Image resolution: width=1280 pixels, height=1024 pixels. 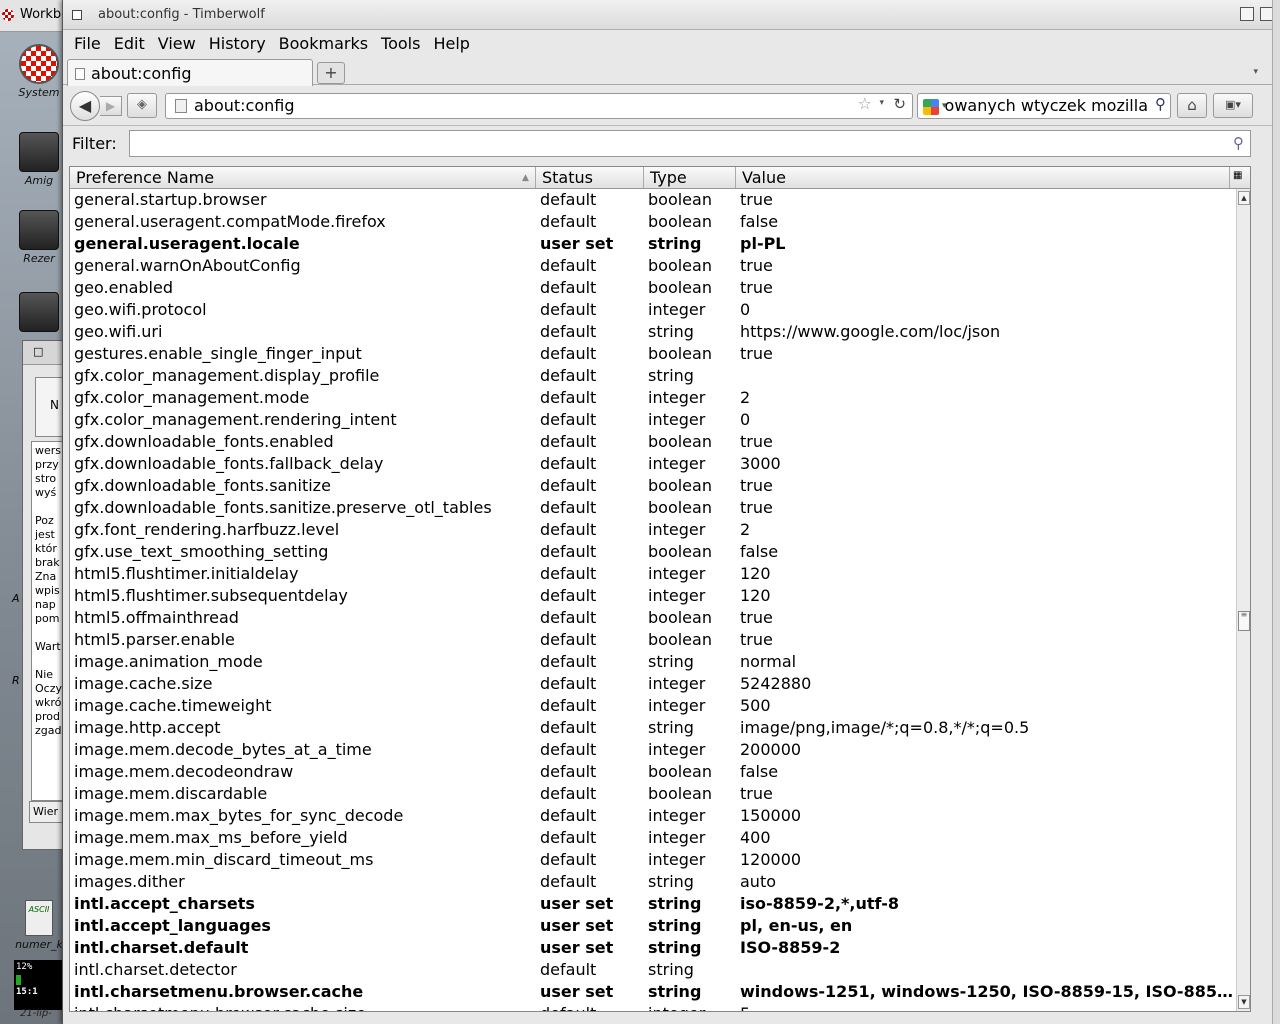 I want to click on window-close-icon, so click(x=77, y=15).